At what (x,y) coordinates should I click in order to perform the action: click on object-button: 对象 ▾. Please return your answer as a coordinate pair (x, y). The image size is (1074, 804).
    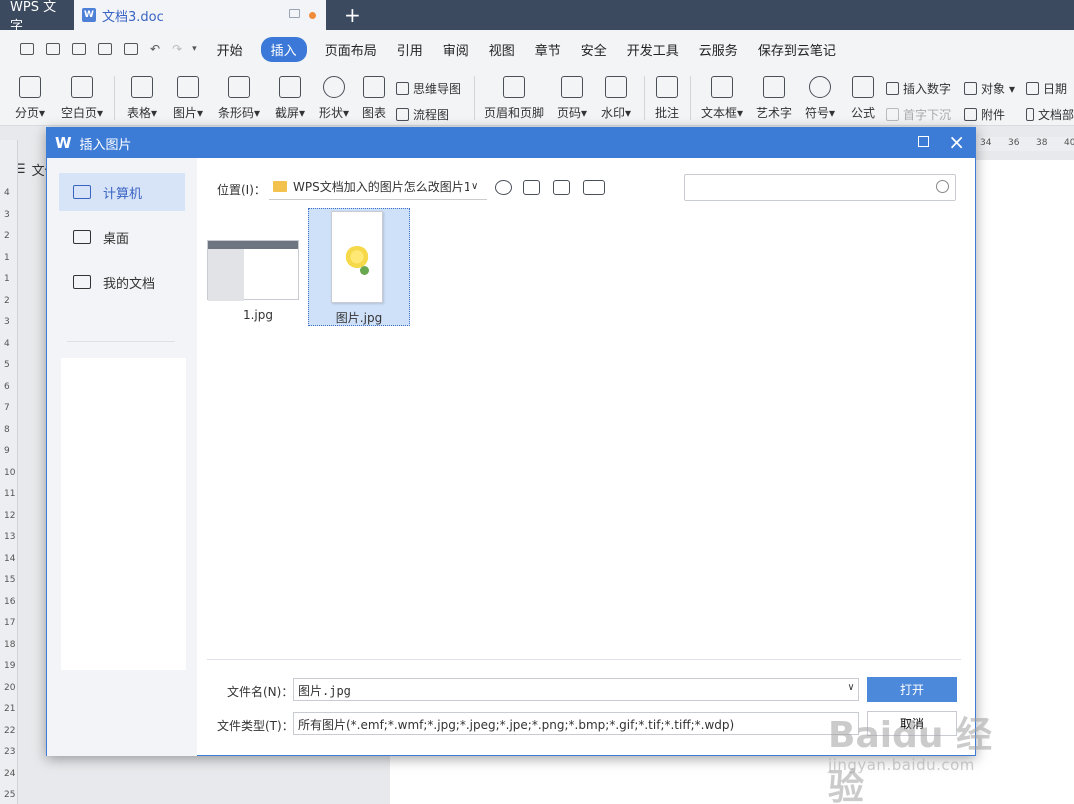
    Looking at the image, I should click on (989, 88).